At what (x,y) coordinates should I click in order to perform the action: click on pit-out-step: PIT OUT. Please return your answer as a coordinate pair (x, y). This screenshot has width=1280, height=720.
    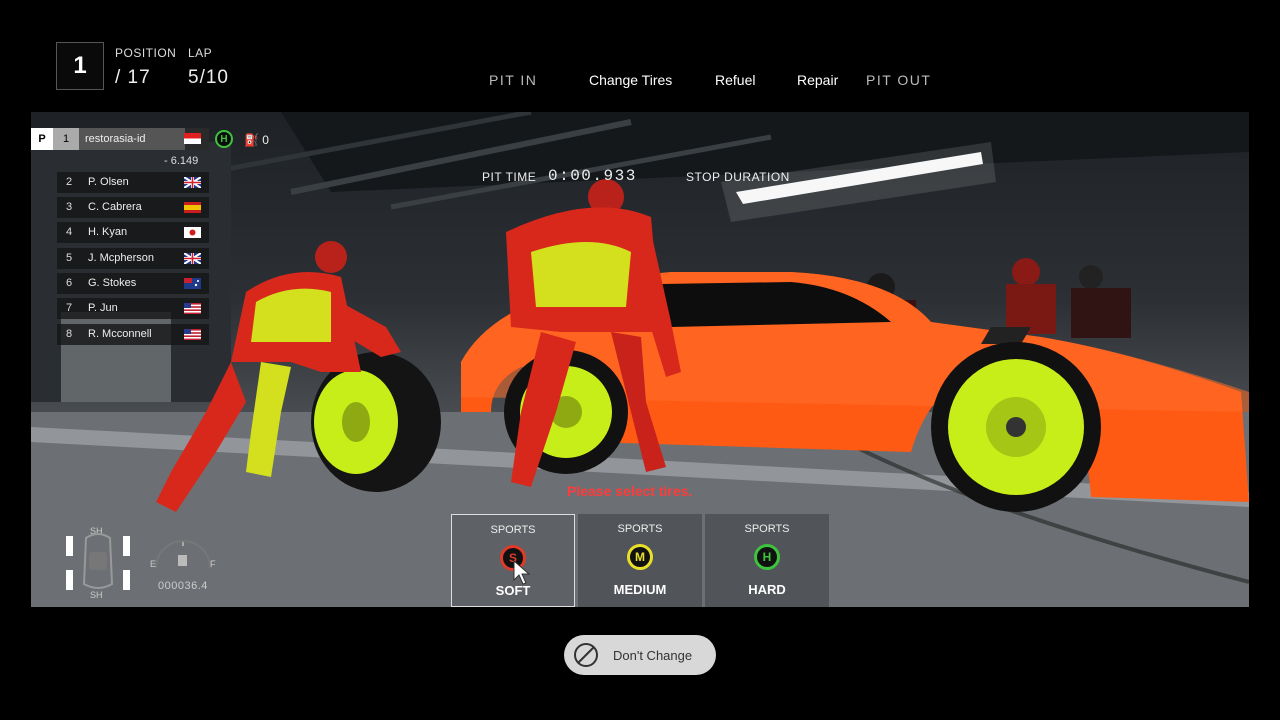
    Looking at the image, I should click on (899, 80).